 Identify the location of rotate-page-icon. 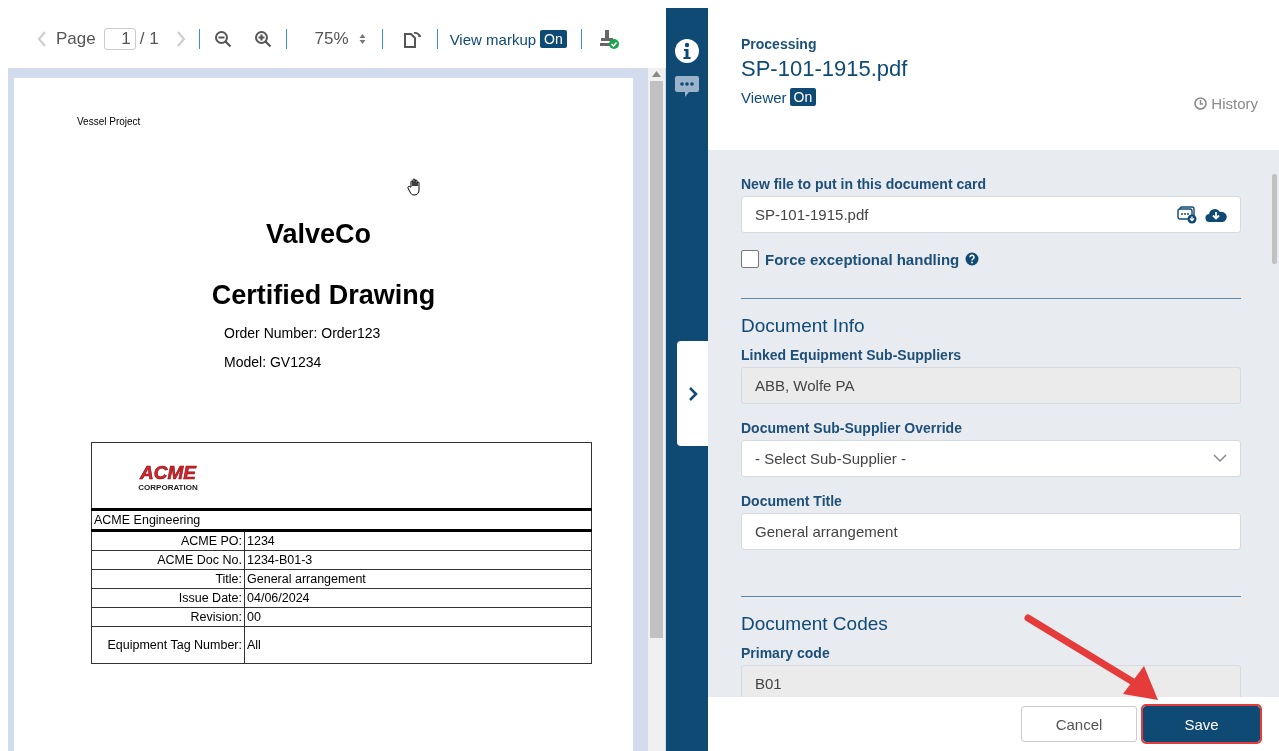
(412, 39).